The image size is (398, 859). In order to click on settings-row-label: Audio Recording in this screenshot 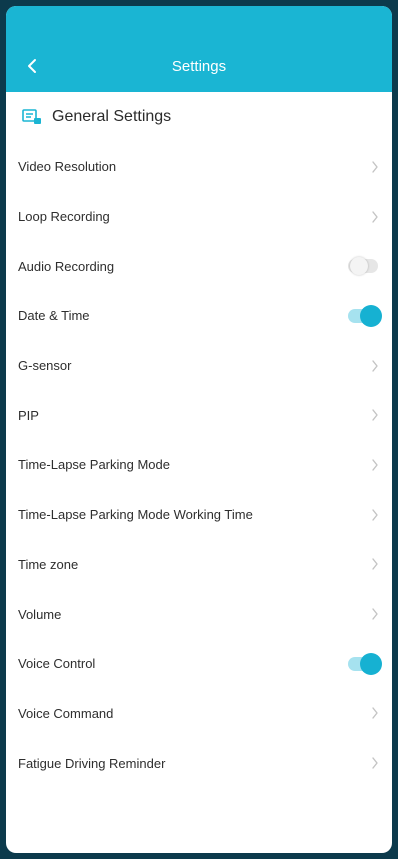, I will do `click(66, 266)`.